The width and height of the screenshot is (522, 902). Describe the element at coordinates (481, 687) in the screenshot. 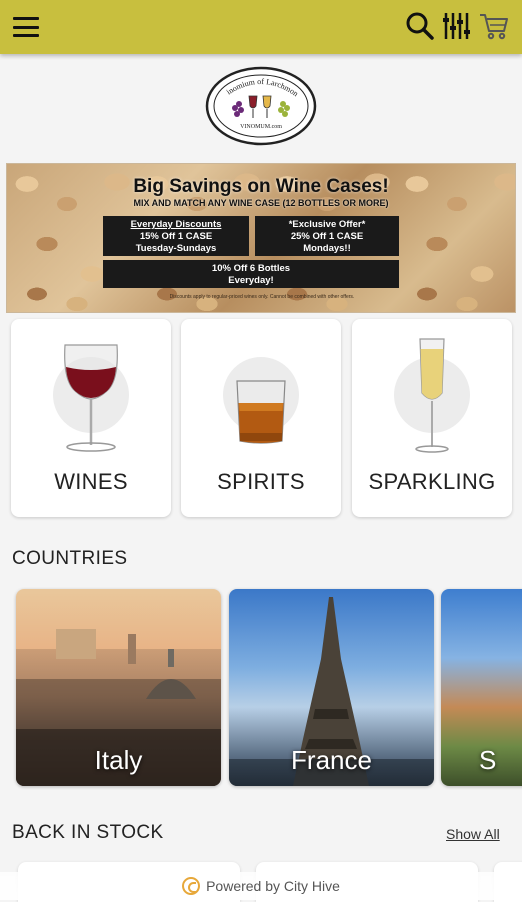

I see `country-card-spain: S` at that location.